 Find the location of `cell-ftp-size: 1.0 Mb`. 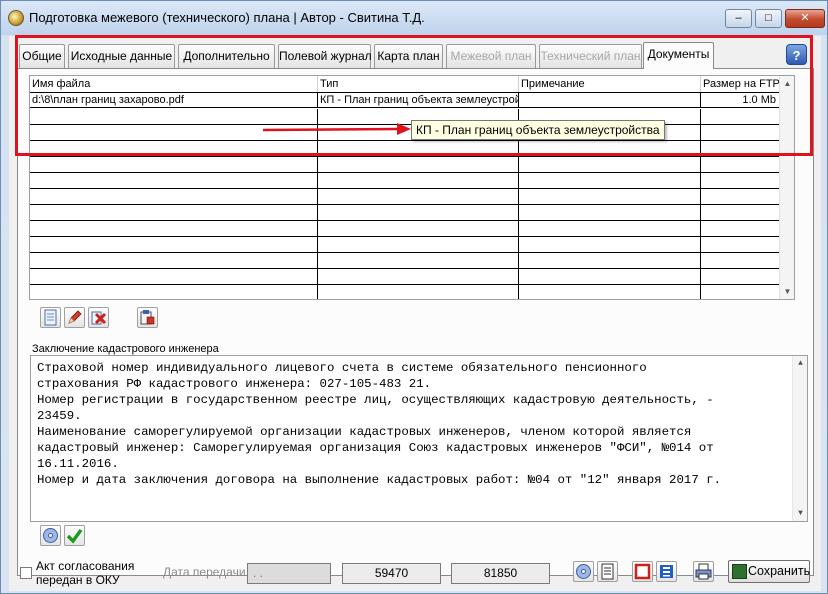

cell-ftp-size: 1.0 Mb is located at coordinates (740, 100).